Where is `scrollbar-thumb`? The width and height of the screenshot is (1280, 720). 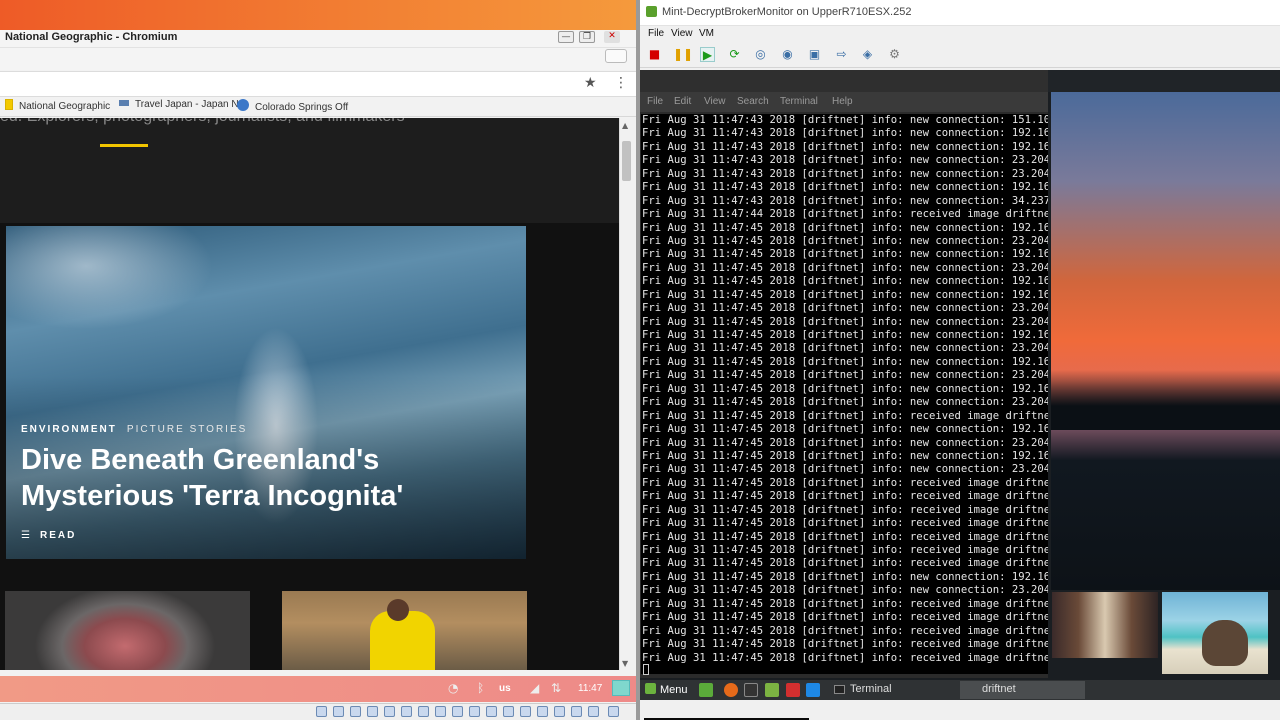 scrollbar-thumb is located at coordinates (626, 161).